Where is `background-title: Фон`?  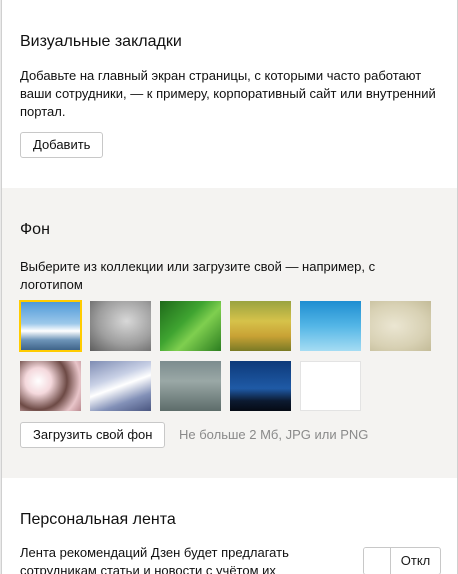 background-title: Фон is located at coordinates (35, 229).